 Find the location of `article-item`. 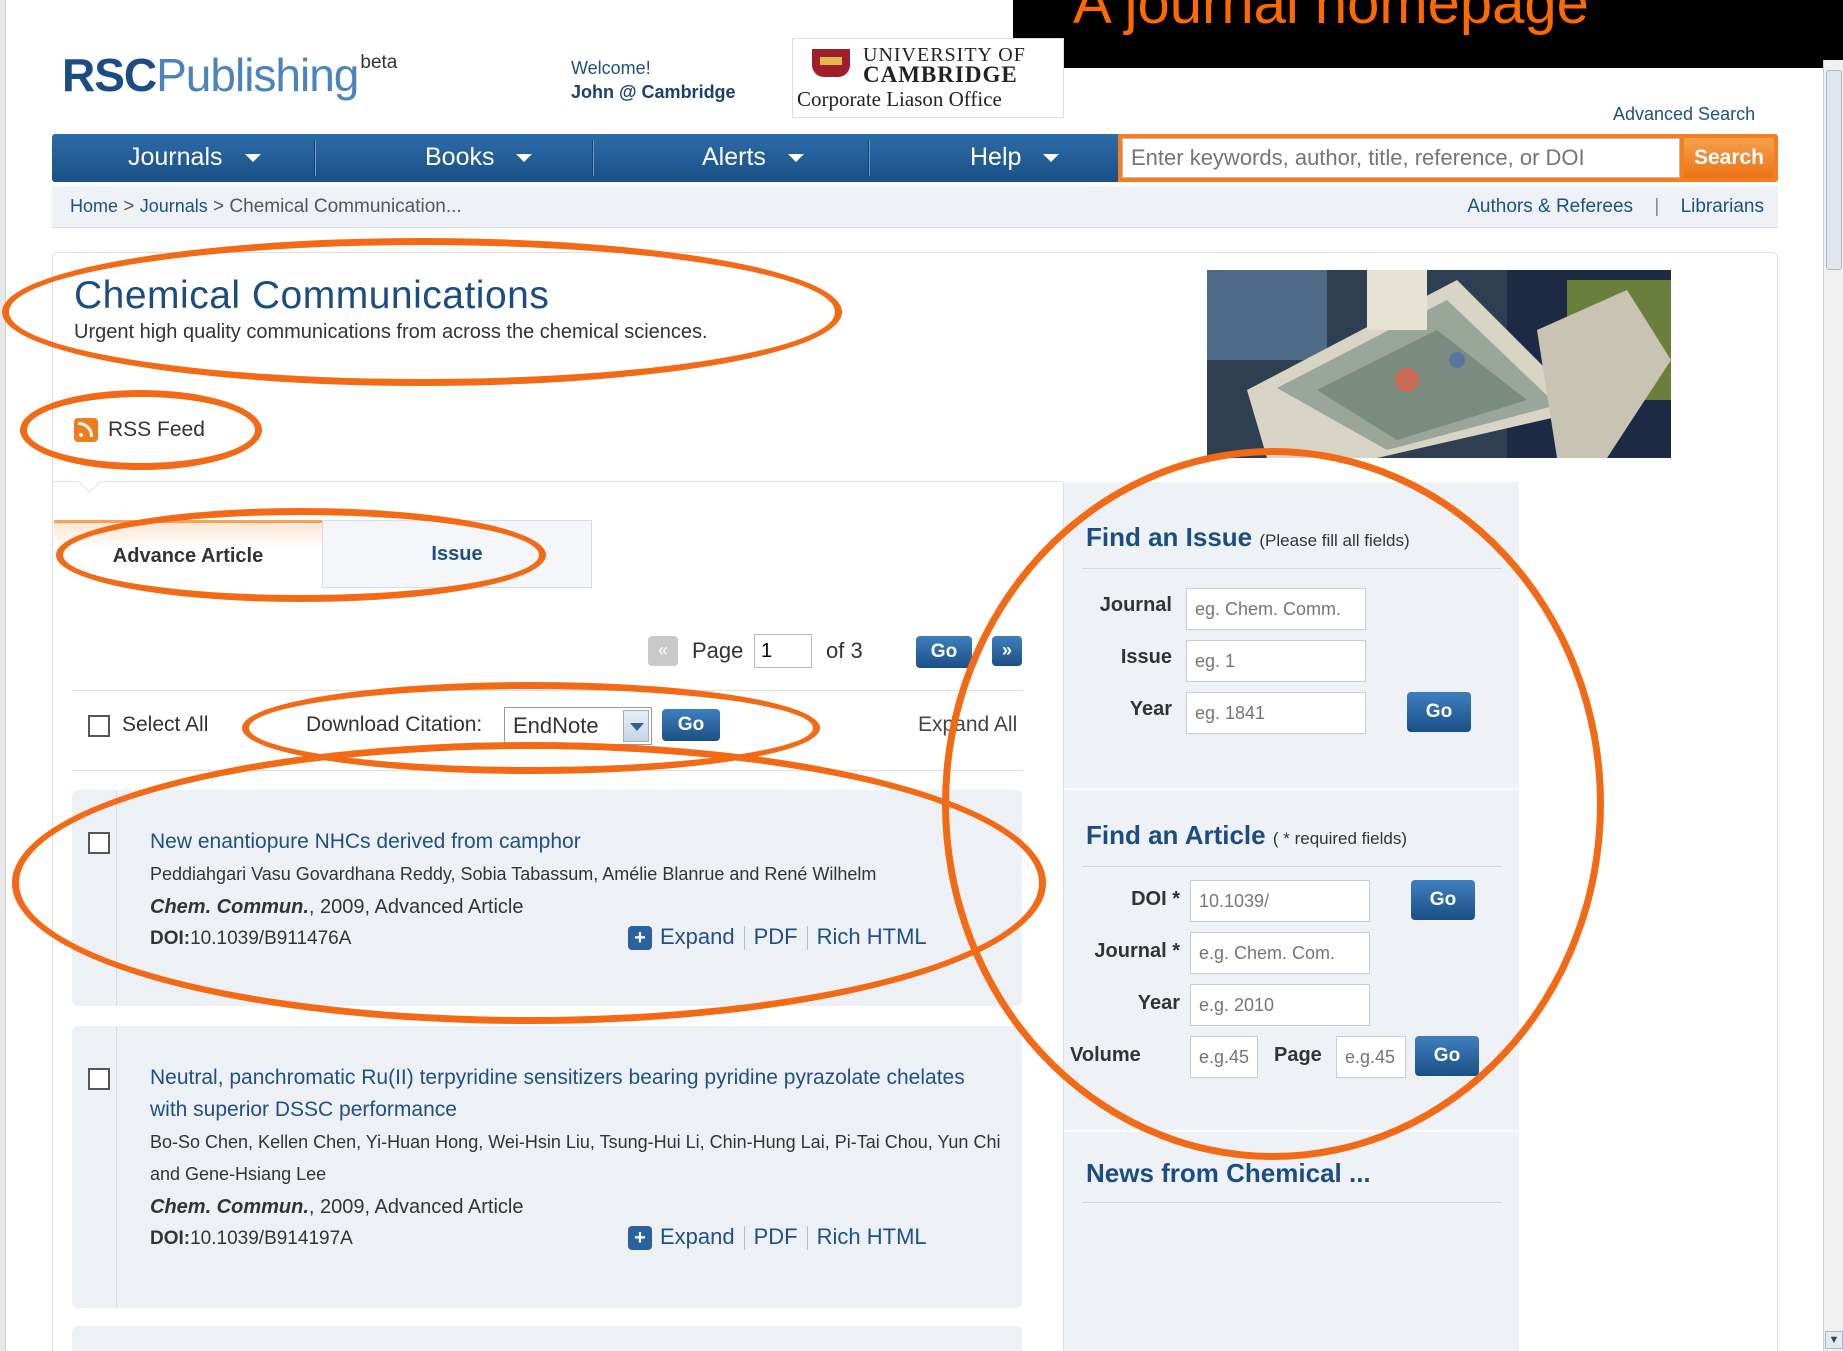

article-item is located at coordinates (547, 1338).